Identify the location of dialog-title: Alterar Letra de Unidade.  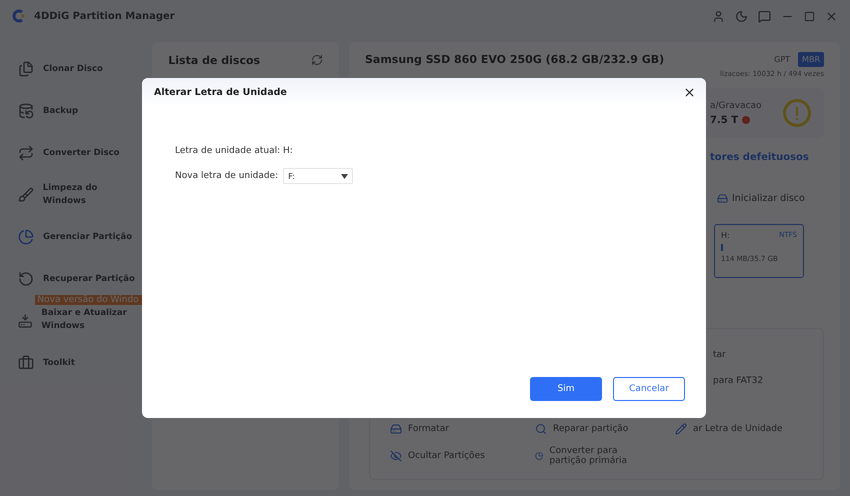
(220, 92).